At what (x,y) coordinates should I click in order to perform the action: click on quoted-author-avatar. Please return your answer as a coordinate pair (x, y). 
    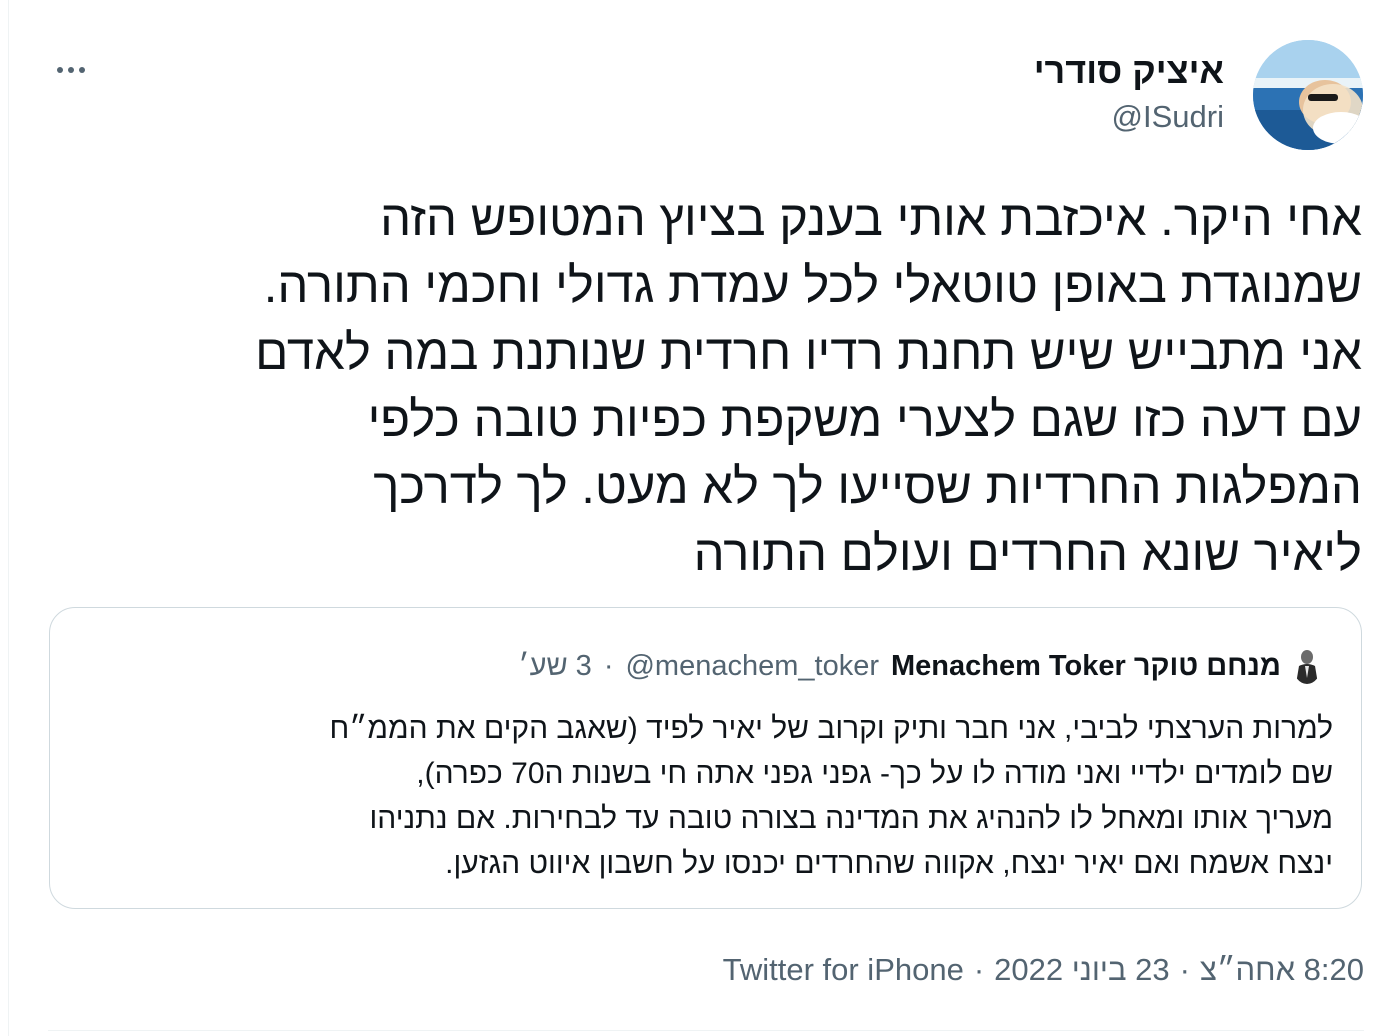
    Looking at the image, I should click on (1307, 666).